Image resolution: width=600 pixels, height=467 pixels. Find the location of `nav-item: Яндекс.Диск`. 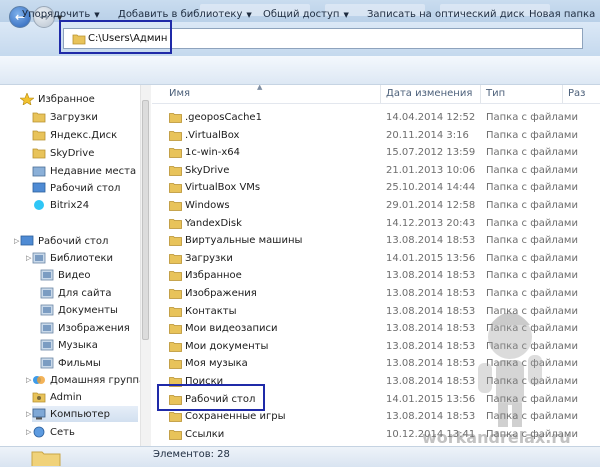

nav-item: Яндекс.Диск is located at coordinates (85, 135).